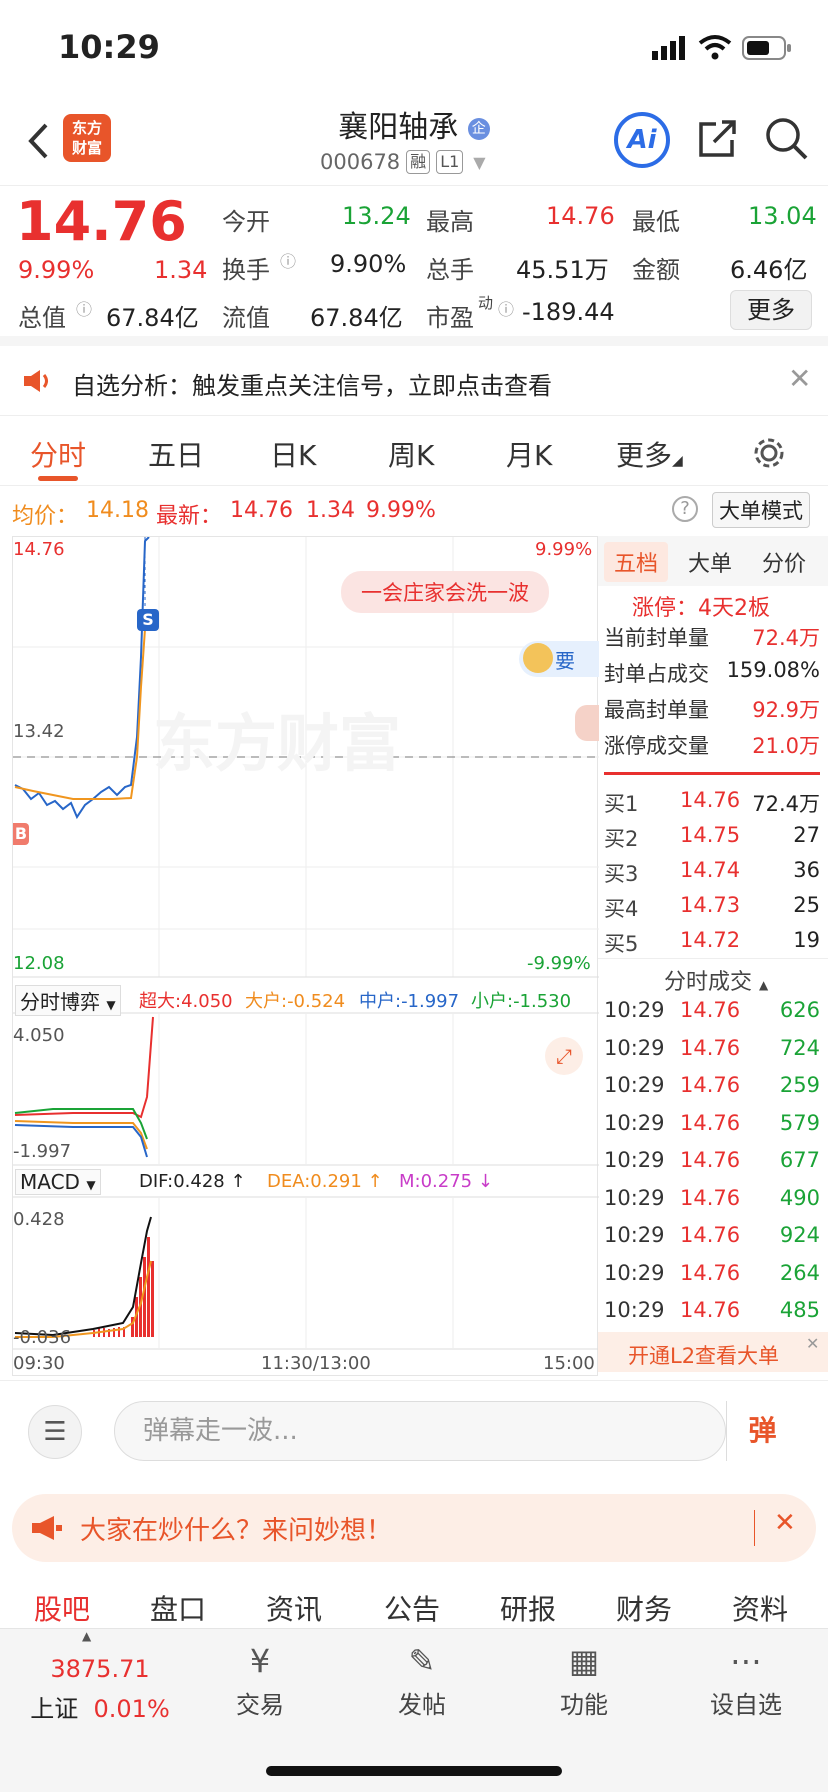  What do you see at coordinates (799, 1010) in the screenshot?
I see `trade-volume: 626` at bounding box center [799, 1010].